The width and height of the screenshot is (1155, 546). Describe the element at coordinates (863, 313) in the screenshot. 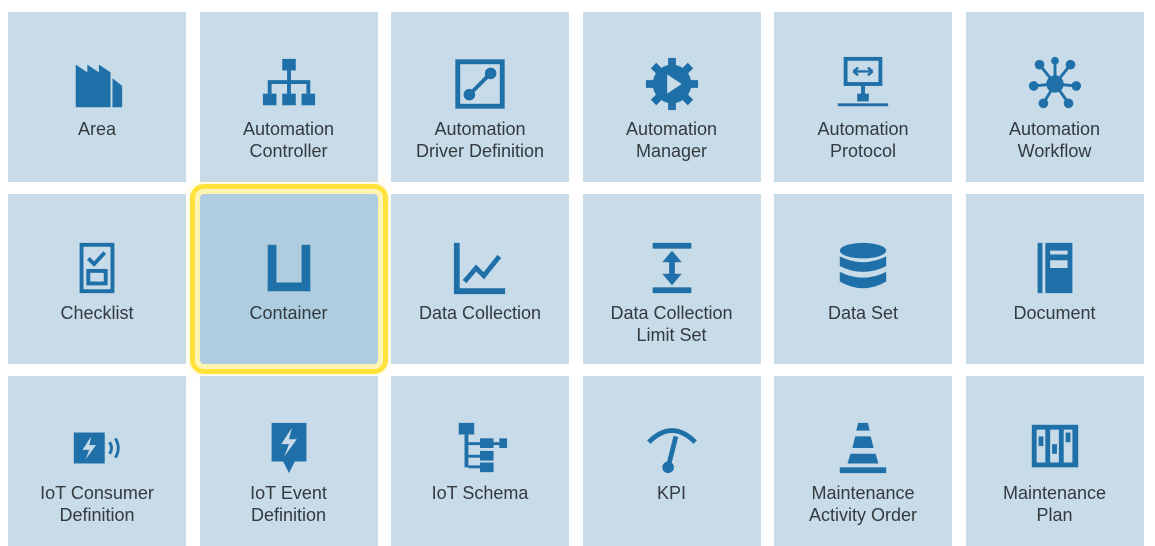

I see `tile-label: Data Set` at that location.